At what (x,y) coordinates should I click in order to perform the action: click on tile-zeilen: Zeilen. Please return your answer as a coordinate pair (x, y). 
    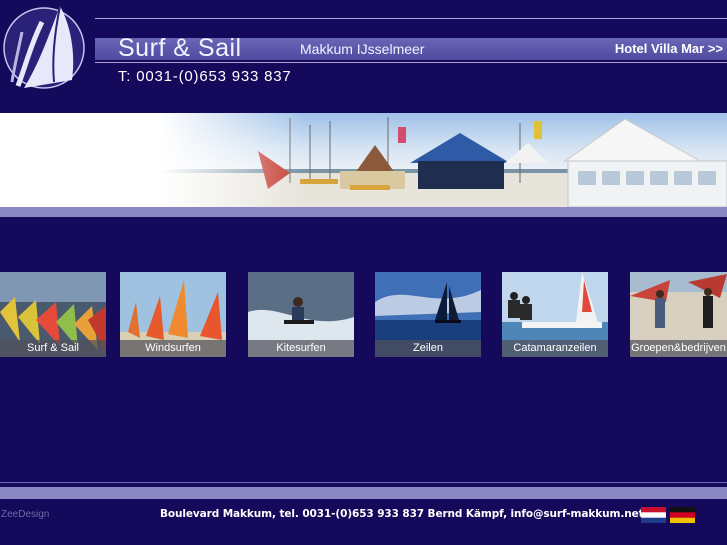
    Looking at the image, I should click on (428, 314).